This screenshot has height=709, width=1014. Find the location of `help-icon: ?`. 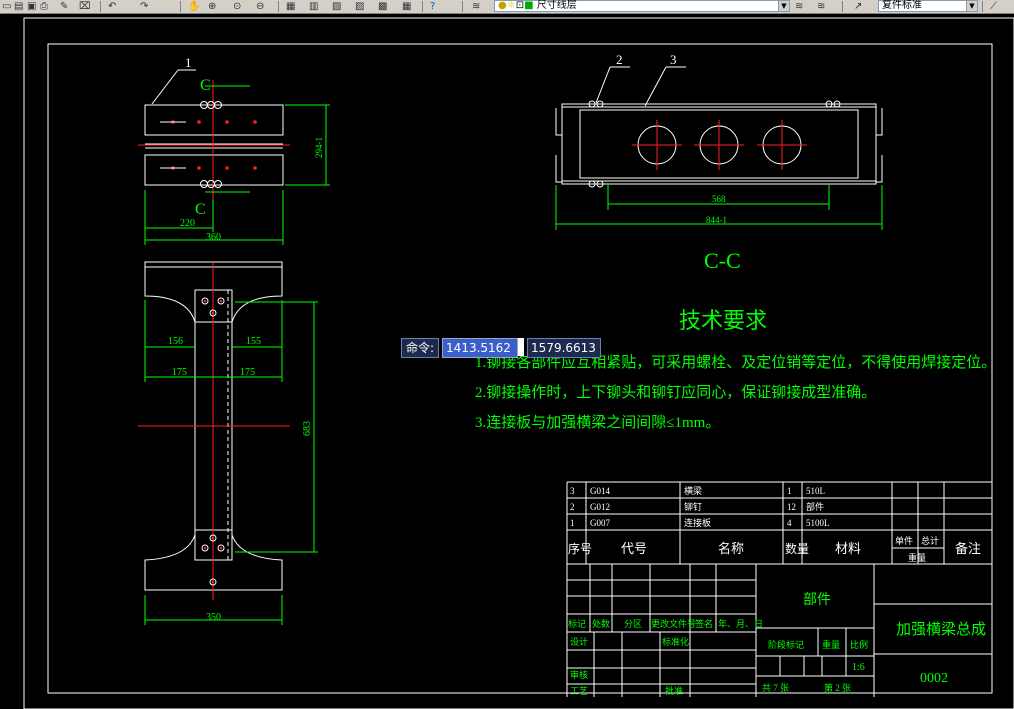

help-icon: ? is located at coordinates (432, 6).